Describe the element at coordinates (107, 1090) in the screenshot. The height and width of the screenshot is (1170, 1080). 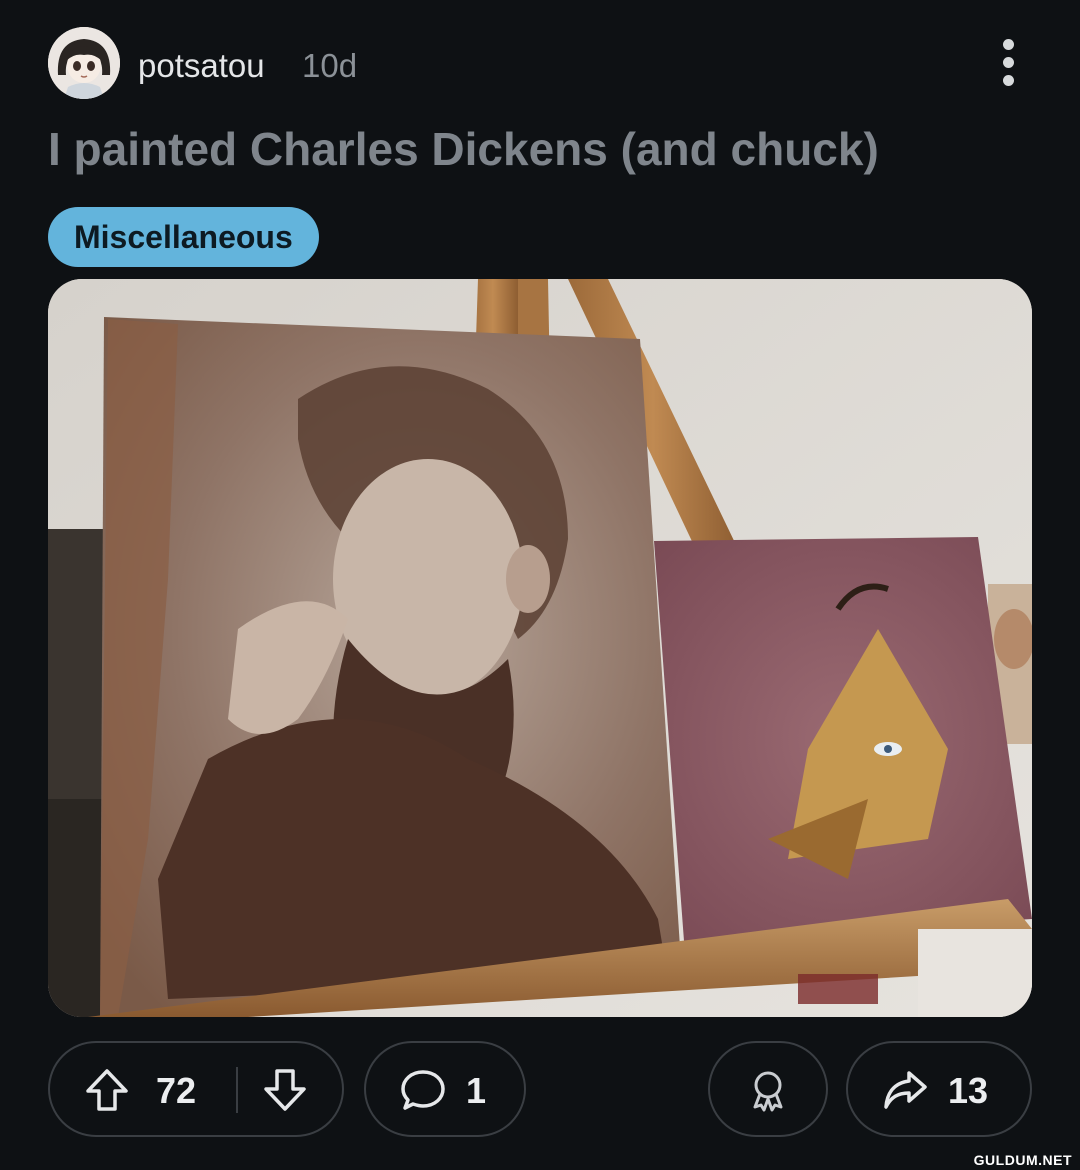
I see `upvote-arrow-icon` at that location.